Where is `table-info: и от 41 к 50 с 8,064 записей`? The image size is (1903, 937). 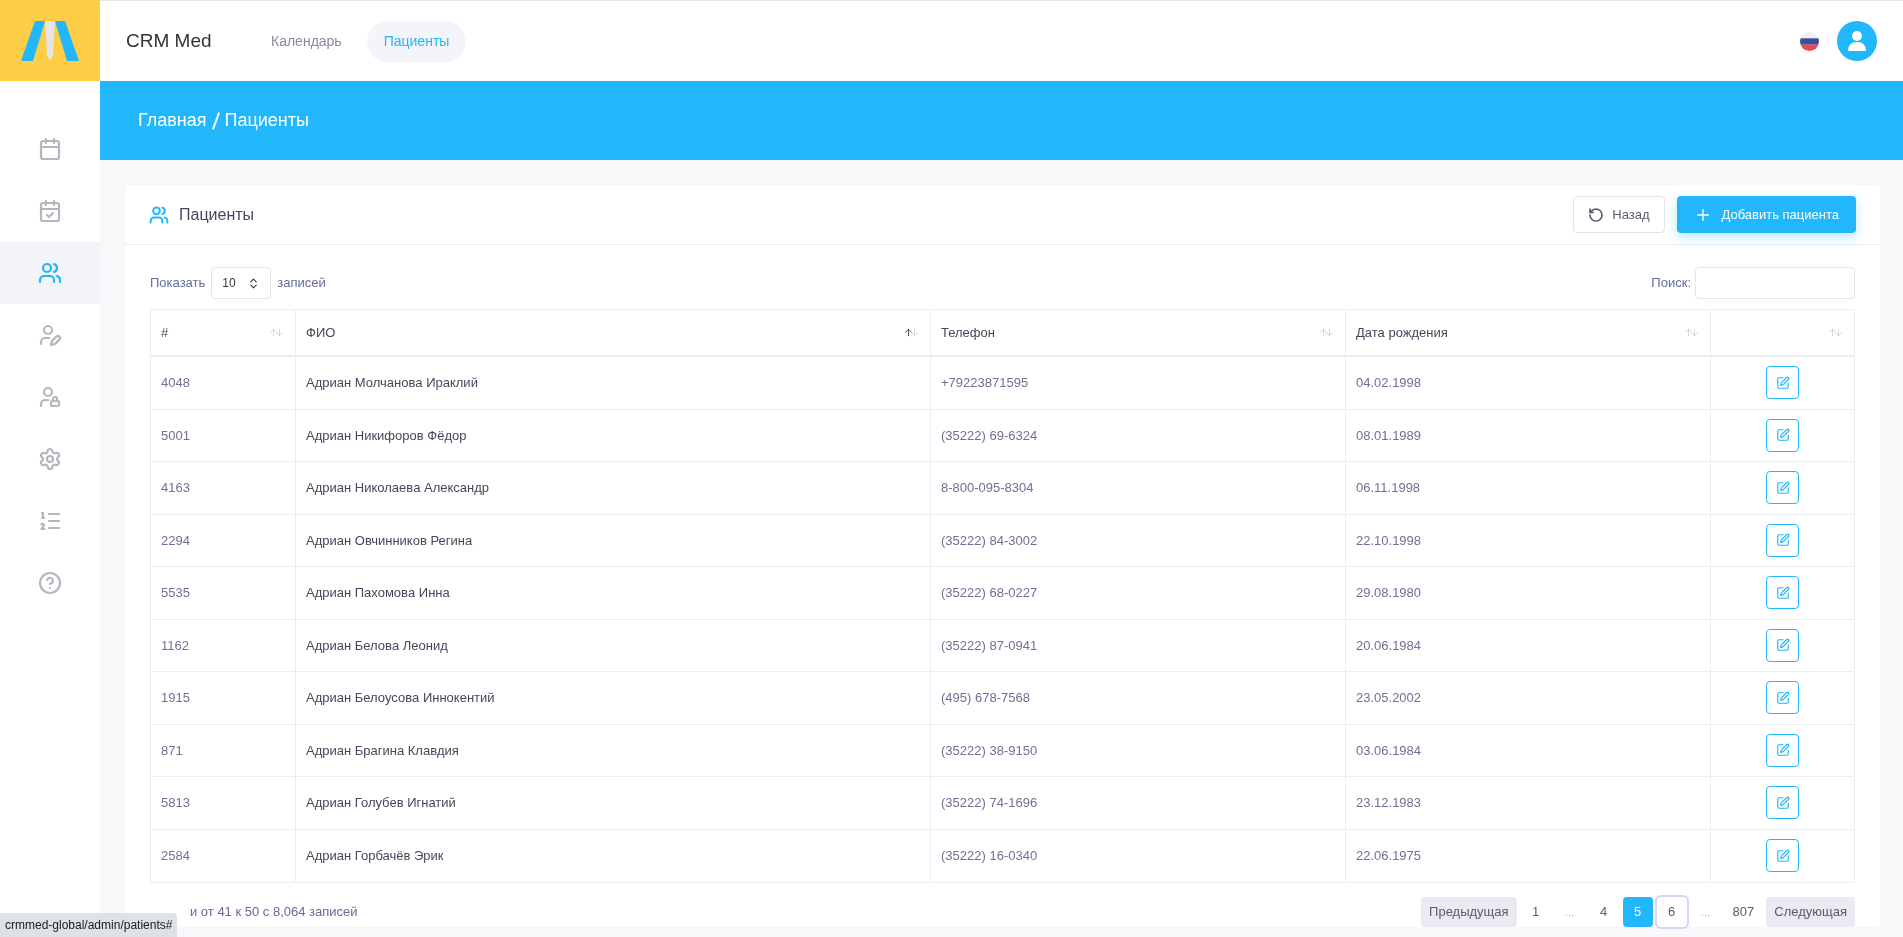
table-info: и от 41 к 50 с 8,064 записей is located at coordinates (274, 912).